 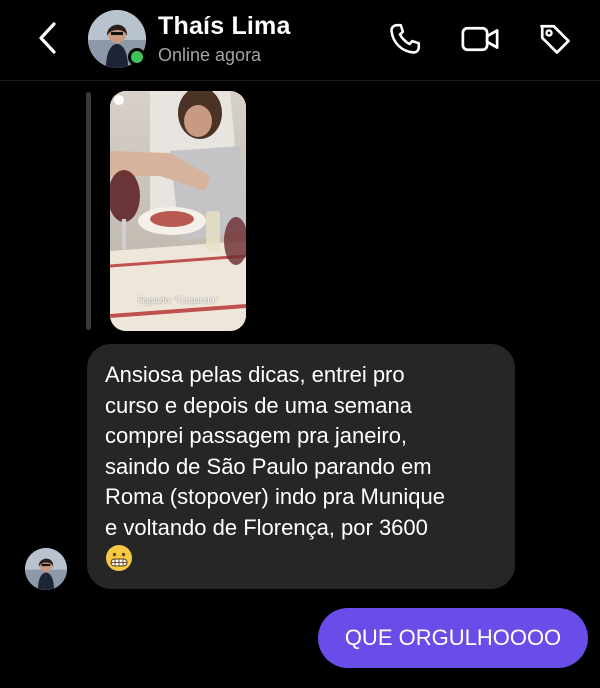 I want to click on online-status-dot, so click(x=137, y=57).